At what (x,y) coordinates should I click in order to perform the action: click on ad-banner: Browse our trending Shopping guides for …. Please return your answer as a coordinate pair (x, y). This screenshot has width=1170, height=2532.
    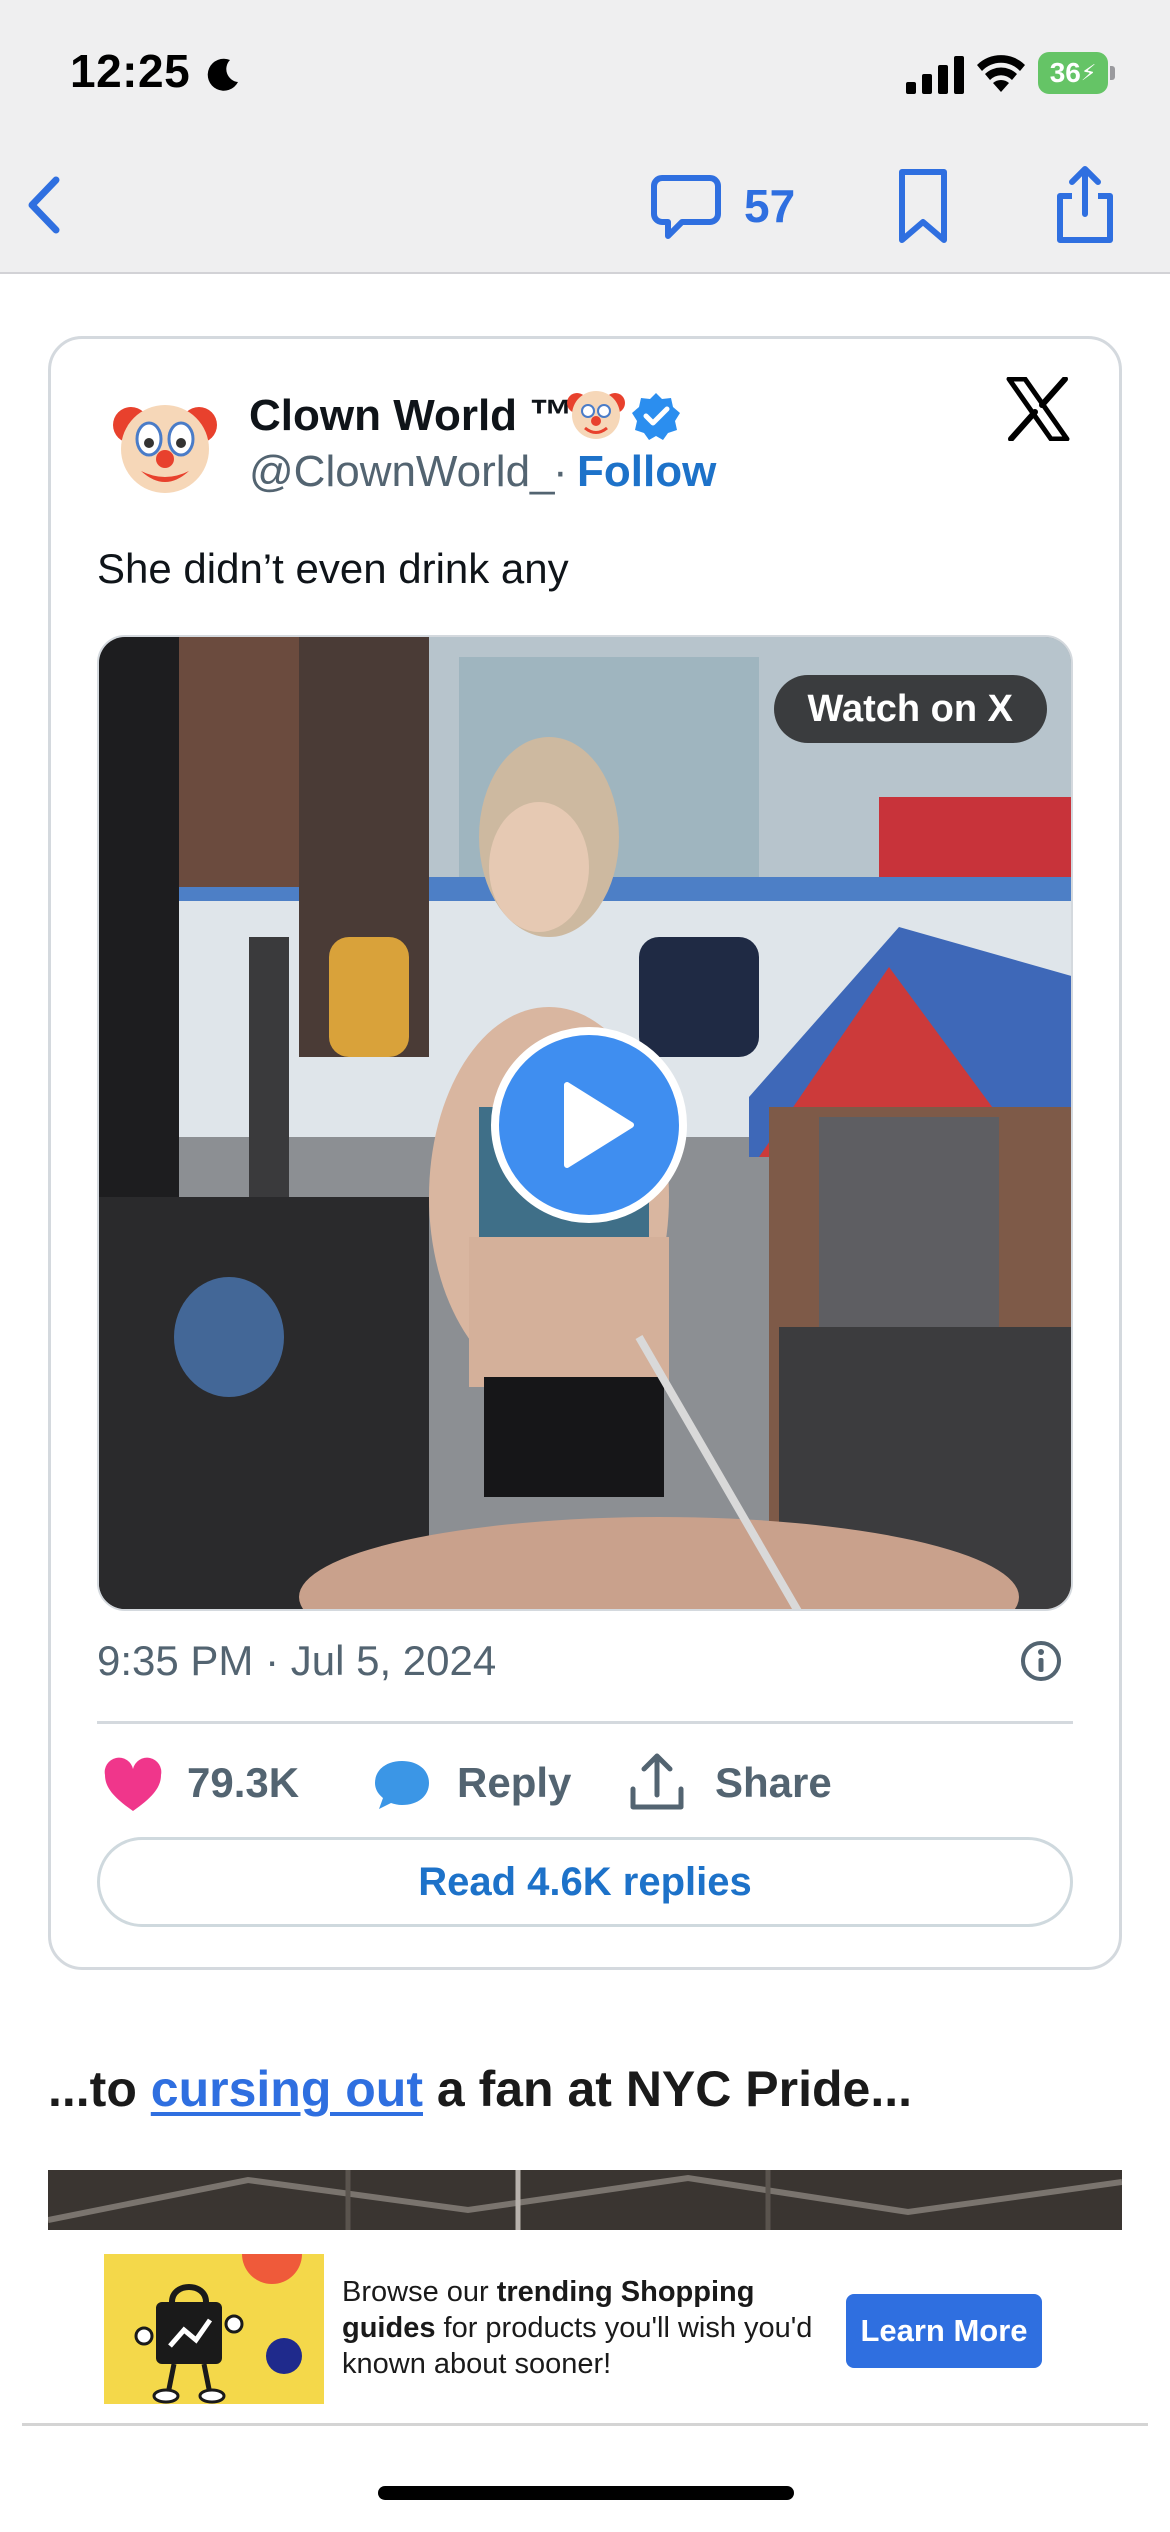
    Looking at the image, I should click on (585, 2328).